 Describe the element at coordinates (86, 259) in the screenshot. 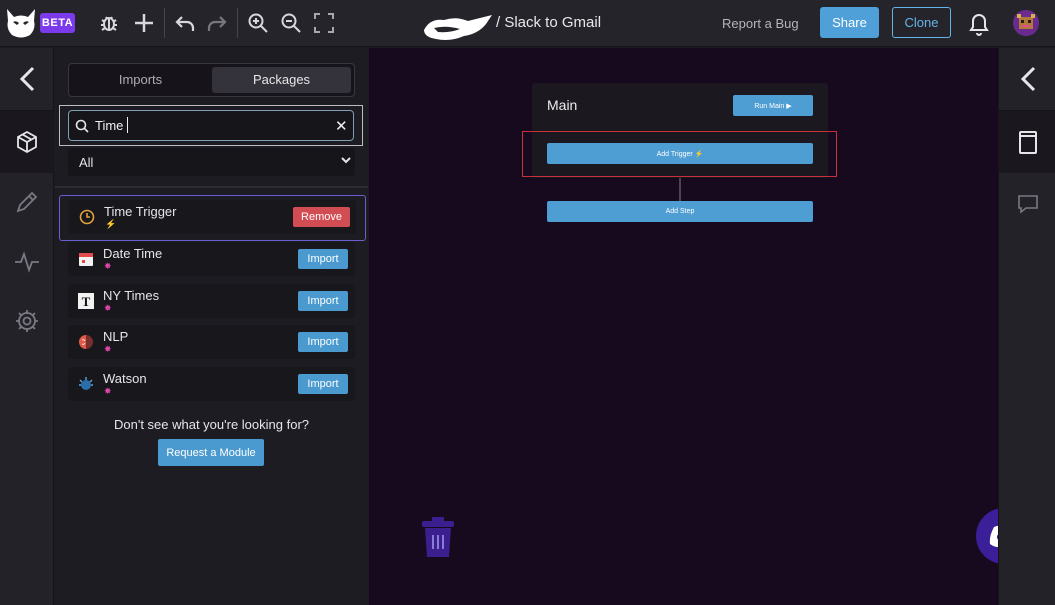

I see `calendar-icon` at that location.